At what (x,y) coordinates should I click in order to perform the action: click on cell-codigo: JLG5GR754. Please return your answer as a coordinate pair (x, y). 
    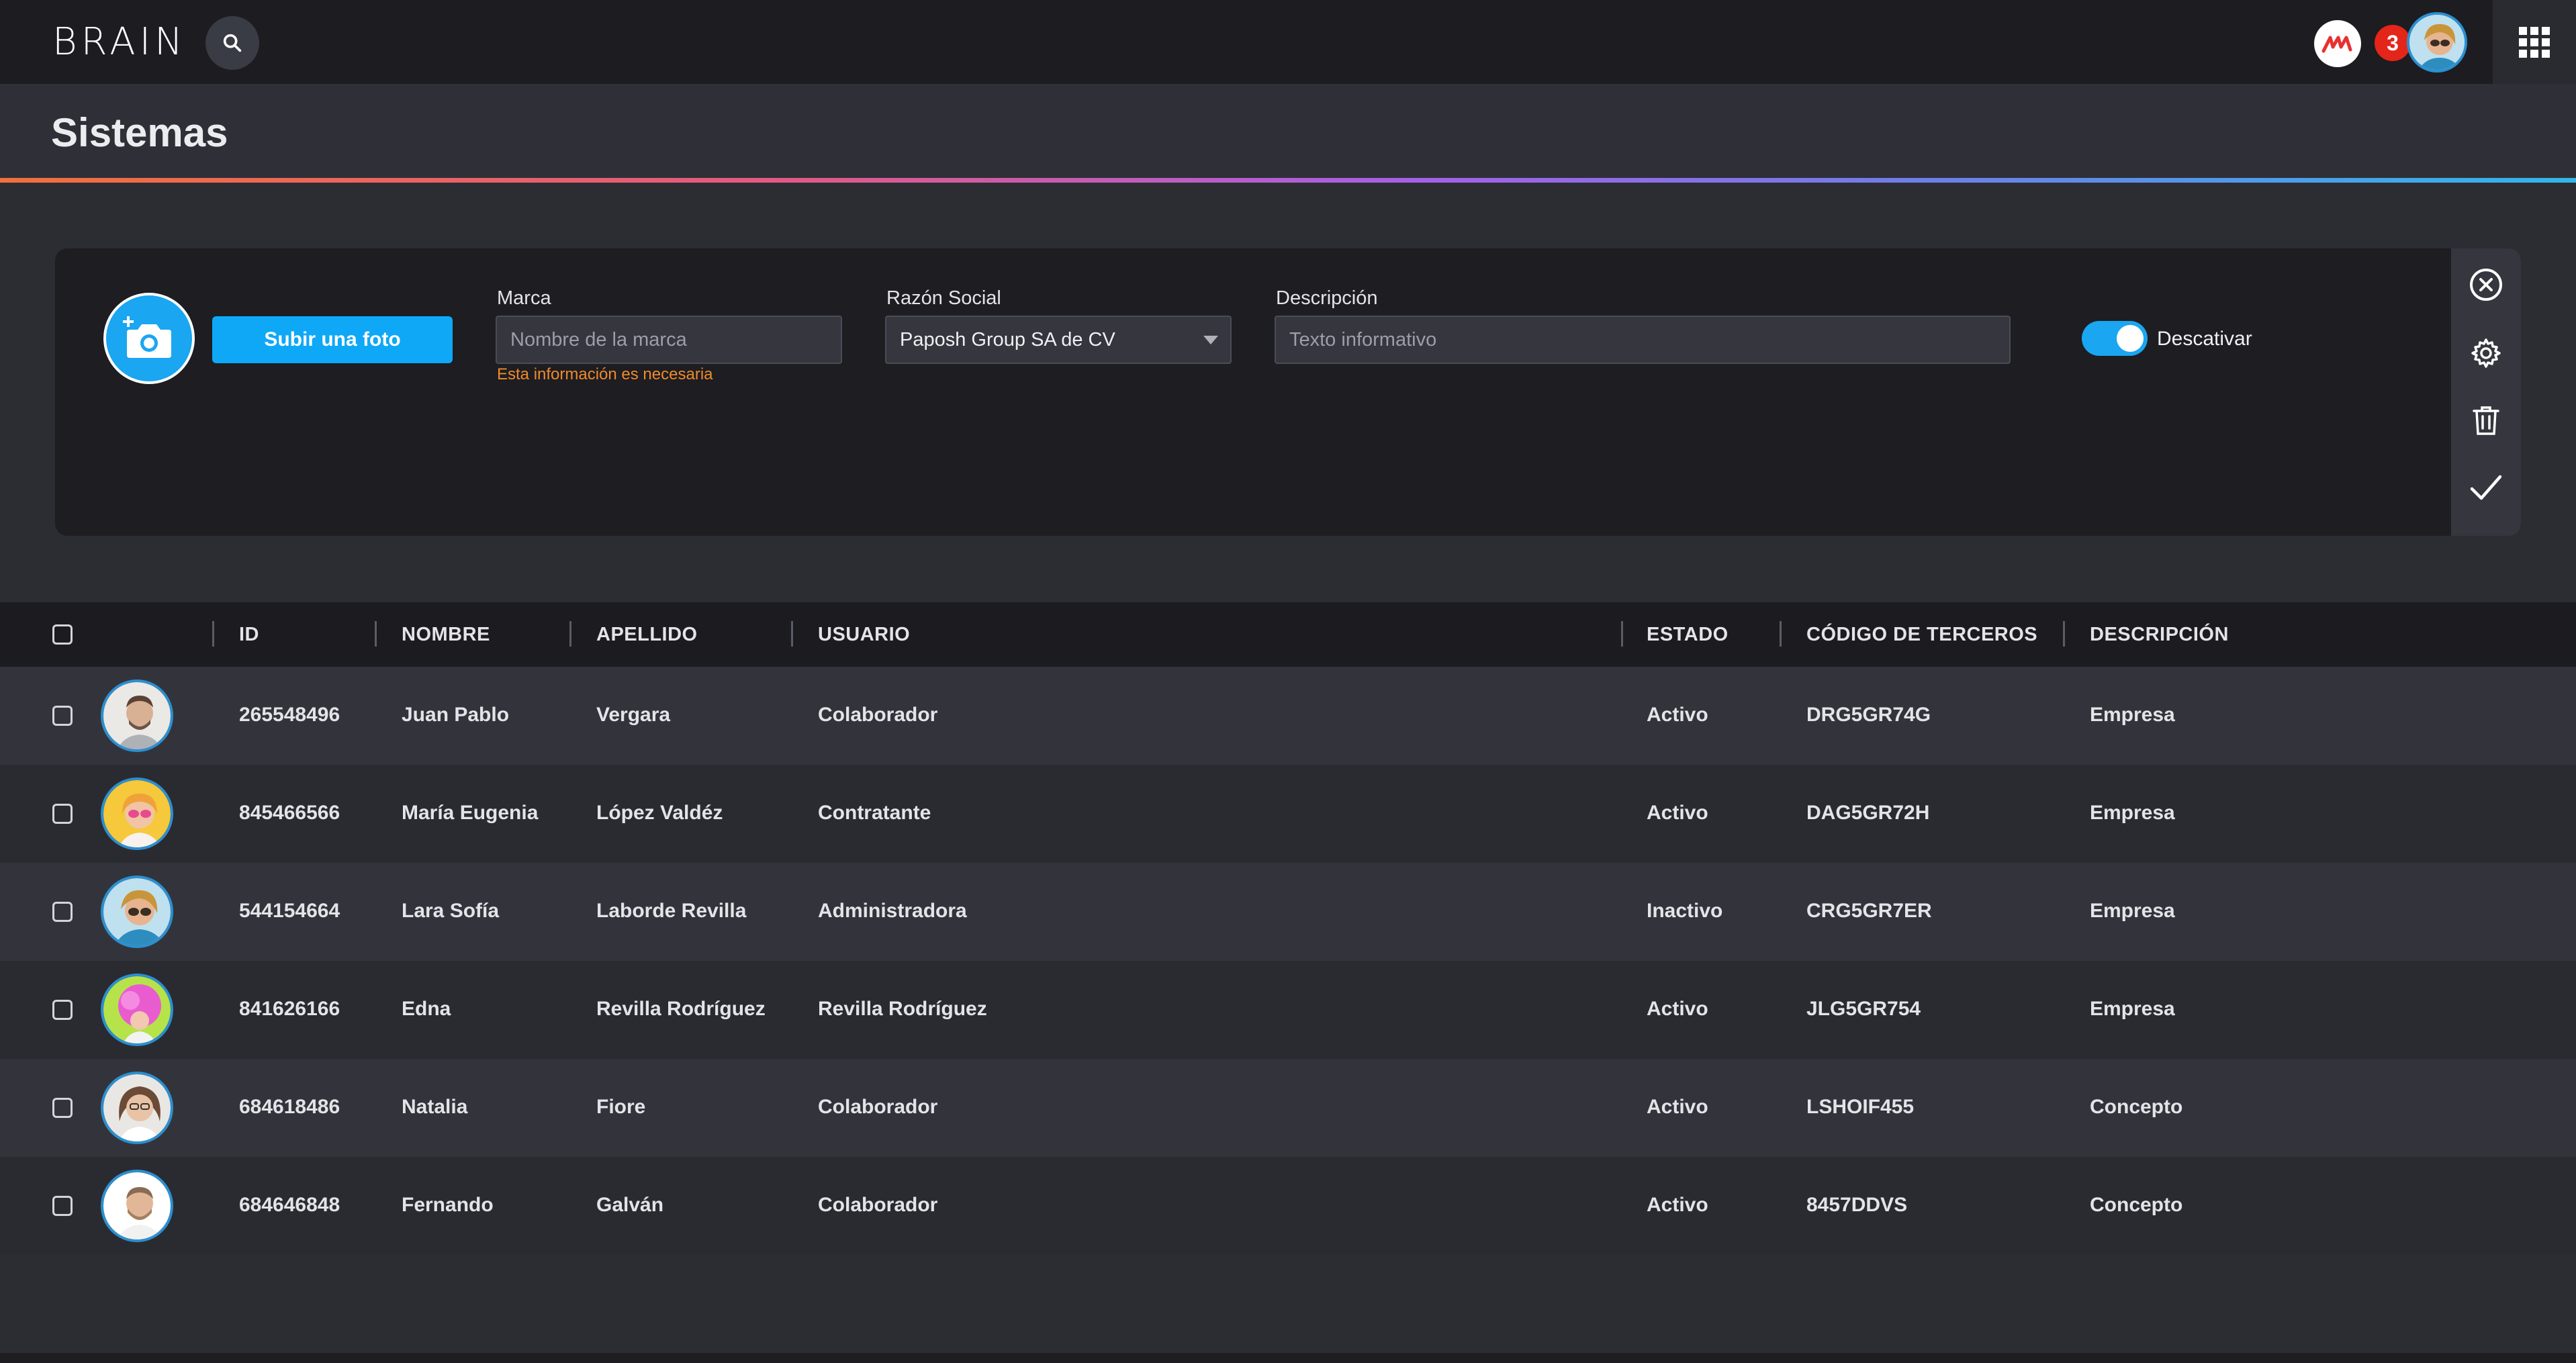
    Looking at the image, I should click on (1863, 1009).